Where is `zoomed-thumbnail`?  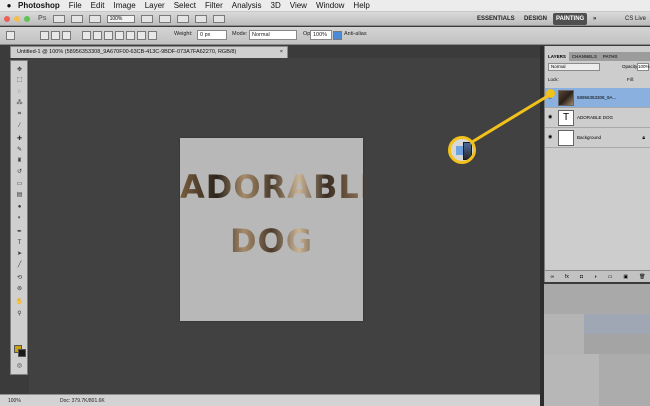 zoomed-thumbnail is located at coordinates (467, 151).